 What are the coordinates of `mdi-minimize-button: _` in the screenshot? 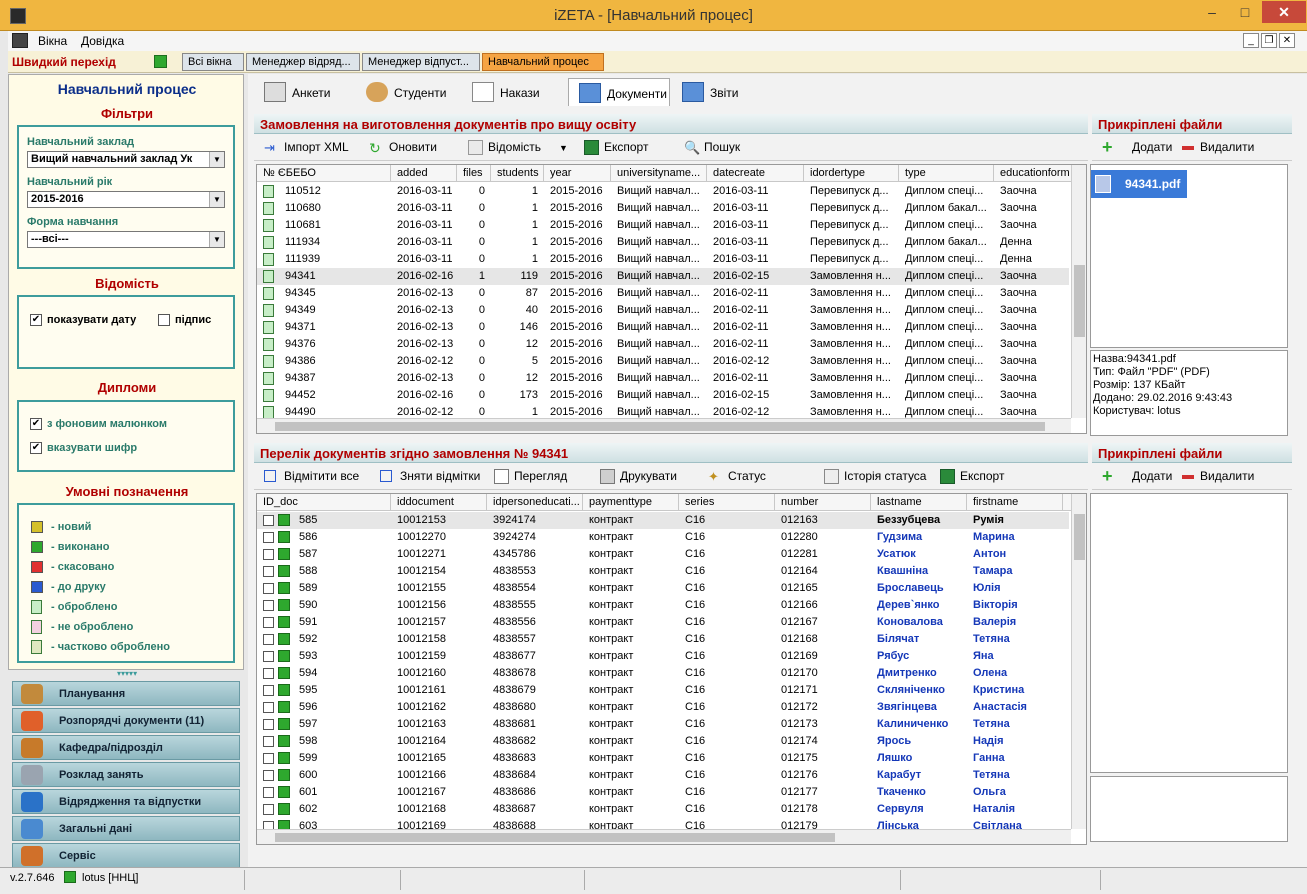 It's located at (1251, 40).